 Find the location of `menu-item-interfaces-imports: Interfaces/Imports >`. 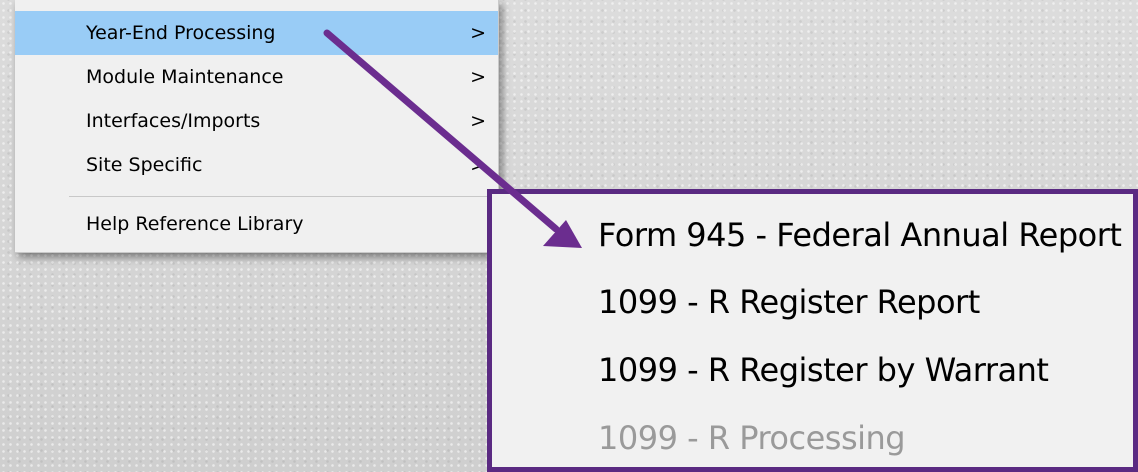

menu-item-interfaces-imports: Interfaces/Imports > is located at coordinates (256, 121).